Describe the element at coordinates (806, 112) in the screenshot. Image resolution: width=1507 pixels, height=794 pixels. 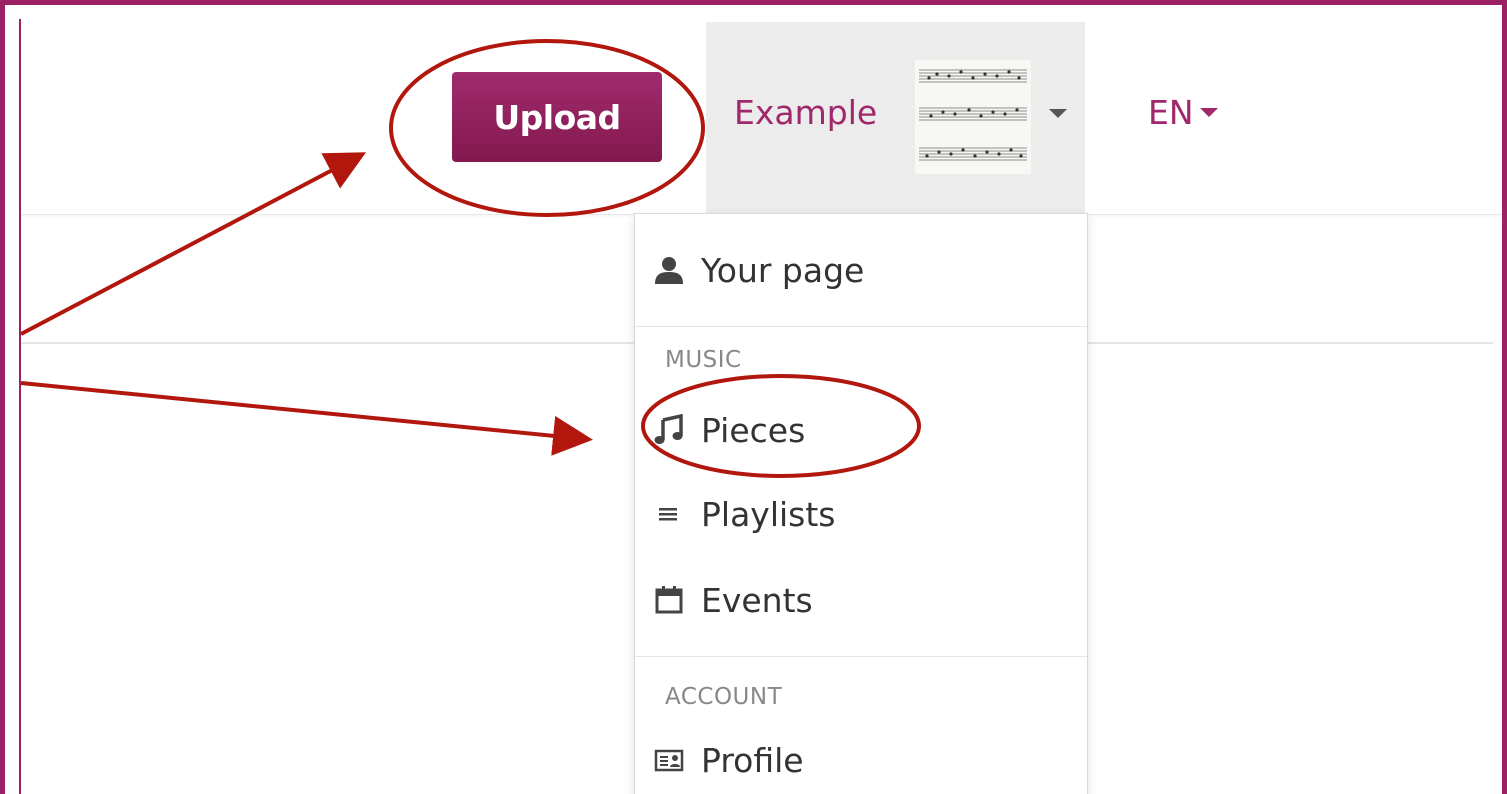
I see `user-name: Example` at that location.